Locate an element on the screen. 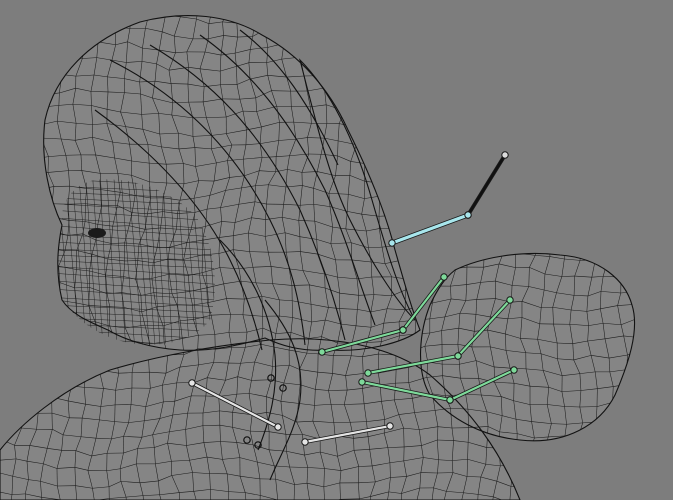 This screenshot has height=500, width=673. bone-black is located at coordinates (486, 185).